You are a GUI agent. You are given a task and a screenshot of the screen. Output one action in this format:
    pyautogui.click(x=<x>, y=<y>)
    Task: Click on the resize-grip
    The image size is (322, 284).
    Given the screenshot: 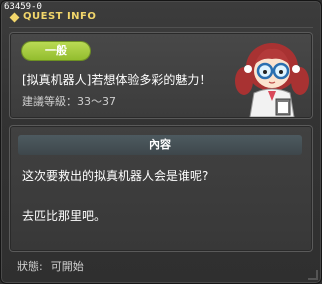 What is the action you would take?
    pyautogui.click(x=313, y=275)
    